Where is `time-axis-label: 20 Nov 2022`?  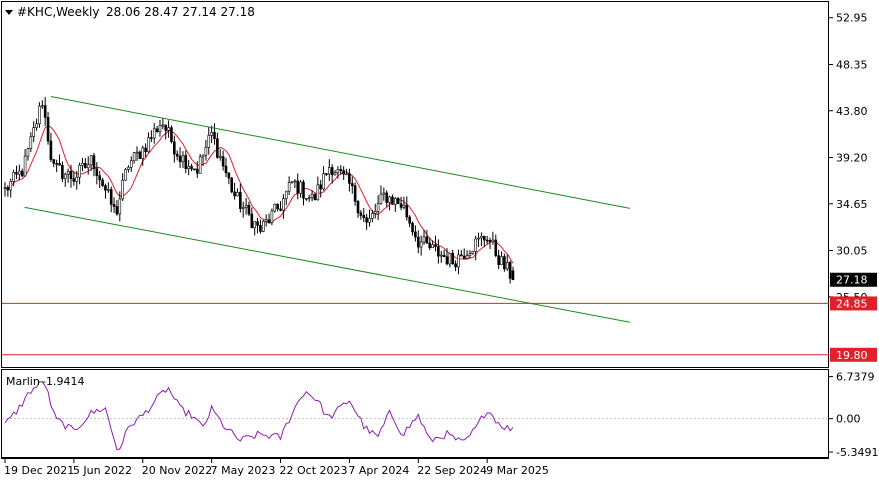 time-axis-label: 20 Nov 2022 is located at coordinates (177, 470).